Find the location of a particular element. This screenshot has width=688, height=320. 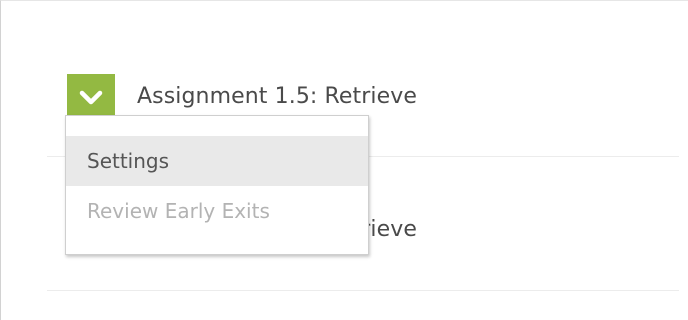

menu-item-settings: Settings is located at coordinates (217, 161).